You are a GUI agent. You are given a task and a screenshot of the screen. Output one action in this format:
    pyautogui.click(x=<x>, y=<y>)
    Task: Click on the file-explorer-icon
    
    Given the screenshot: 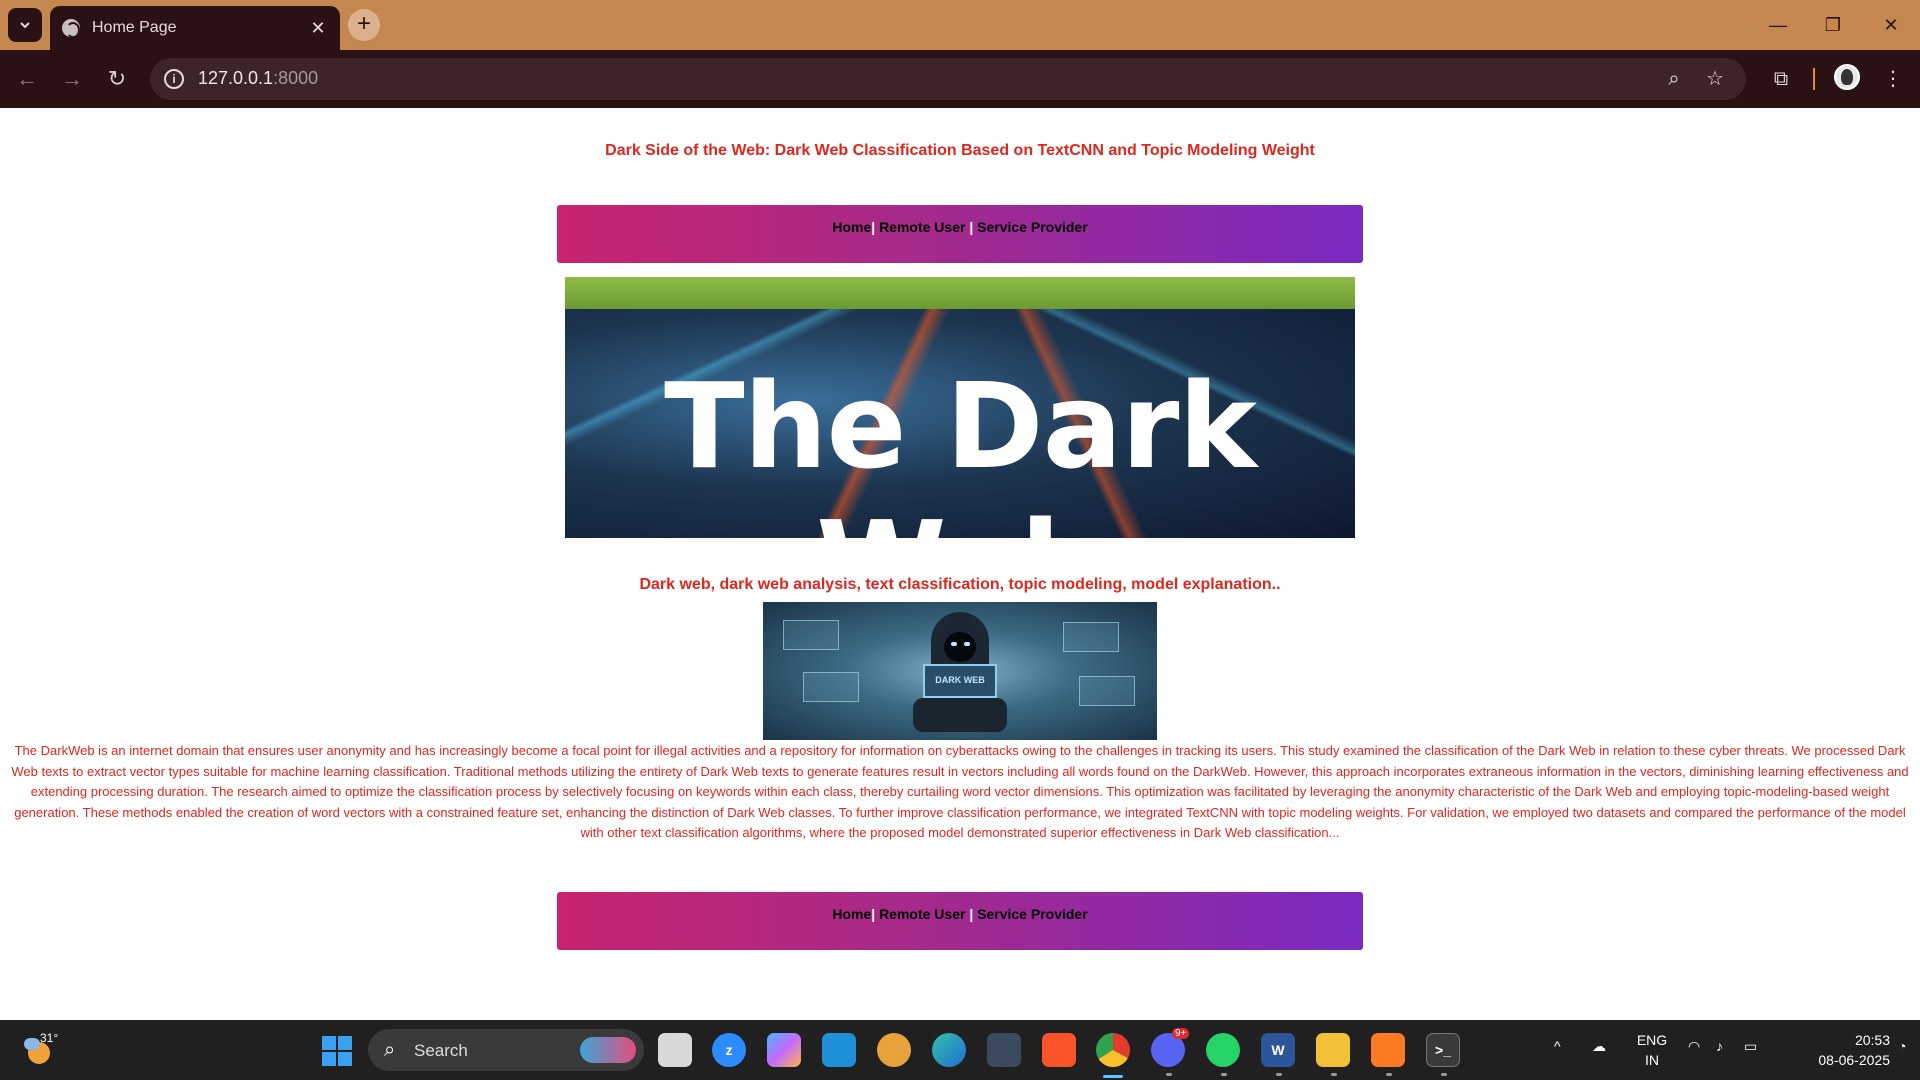 What is the action you would take?
    pyautogui.click(x=1333, y=1050)
    